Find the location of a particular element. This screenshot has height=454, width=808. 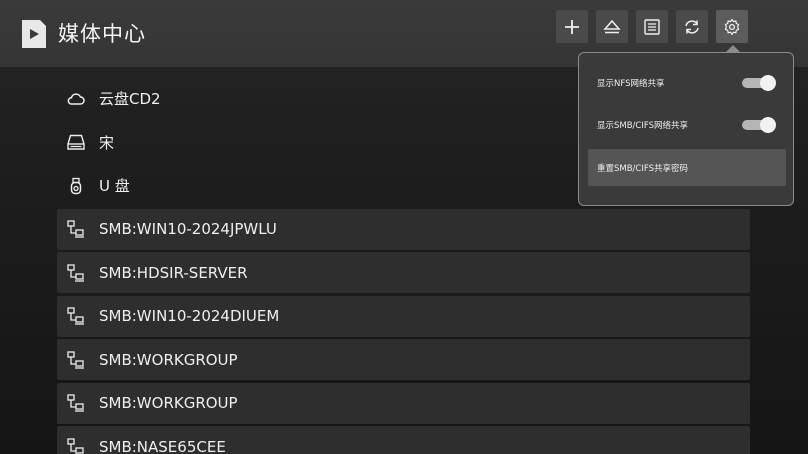

settings-menu: 显示NFS网络共享 显示SMB/CIFS网络共享 重置SMB/CIFS共享密码 is located at coordinates (686, 129).